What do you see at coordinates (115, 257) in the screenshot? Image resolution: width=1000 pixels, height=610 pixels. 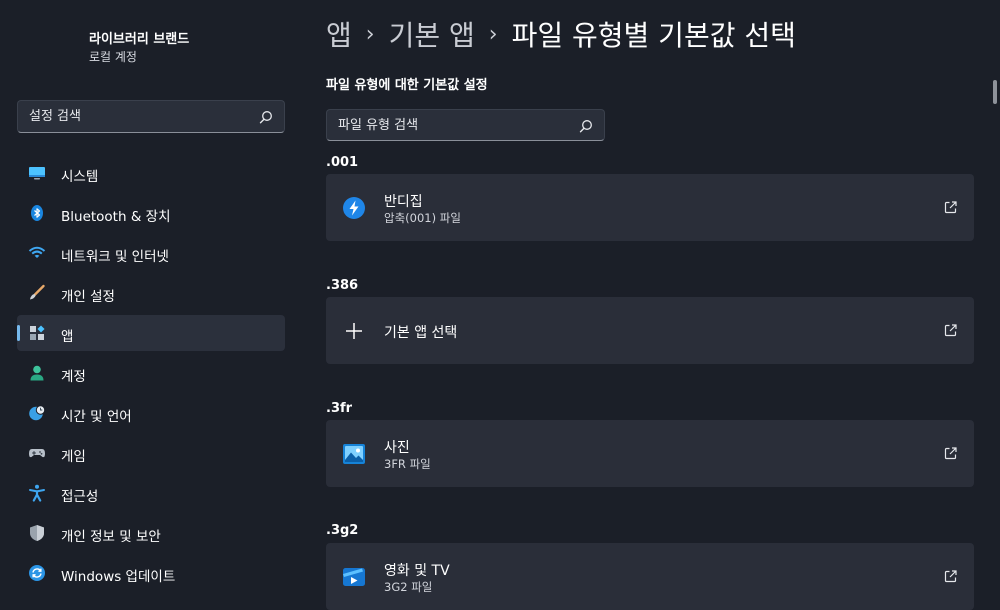 I see `sidebar-item-label: 네트워크 및 인터넷` at bounding box center [115, 257].